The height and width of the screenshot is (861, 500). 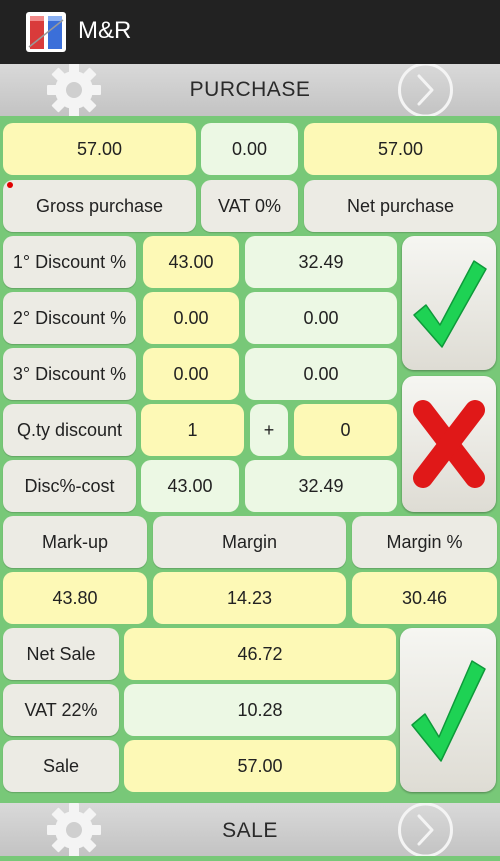 What do you see at coordinates (260, 710) in the screenshot?
I see `sale-vat-value: 10.28` at bounding box center [260, 710].